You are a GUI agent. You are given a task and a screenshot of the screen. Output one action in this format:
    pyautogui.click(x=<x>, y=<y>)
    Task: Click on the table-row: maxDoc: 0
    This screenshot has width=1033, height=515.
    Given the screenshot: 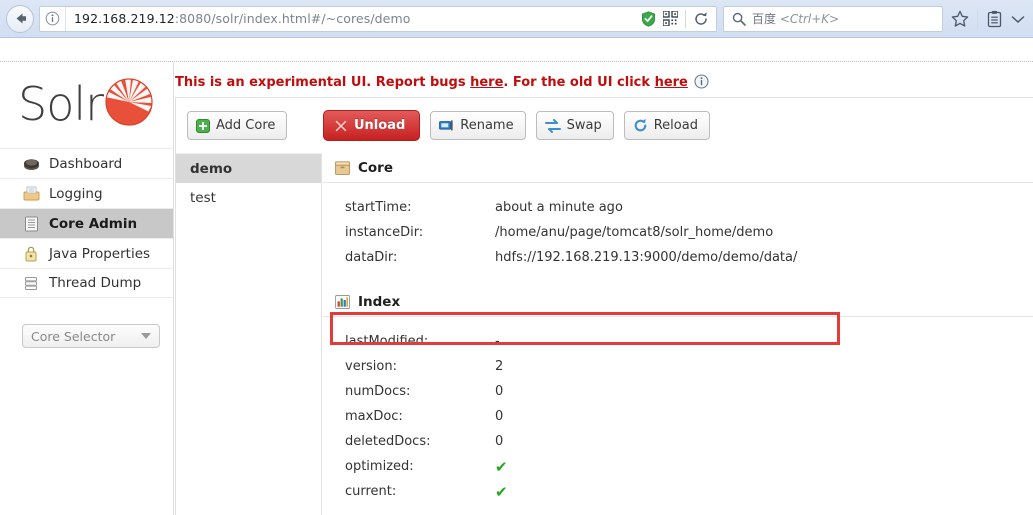 What is the action you would take?
    pyautogui.click(x=678, y=416)
    